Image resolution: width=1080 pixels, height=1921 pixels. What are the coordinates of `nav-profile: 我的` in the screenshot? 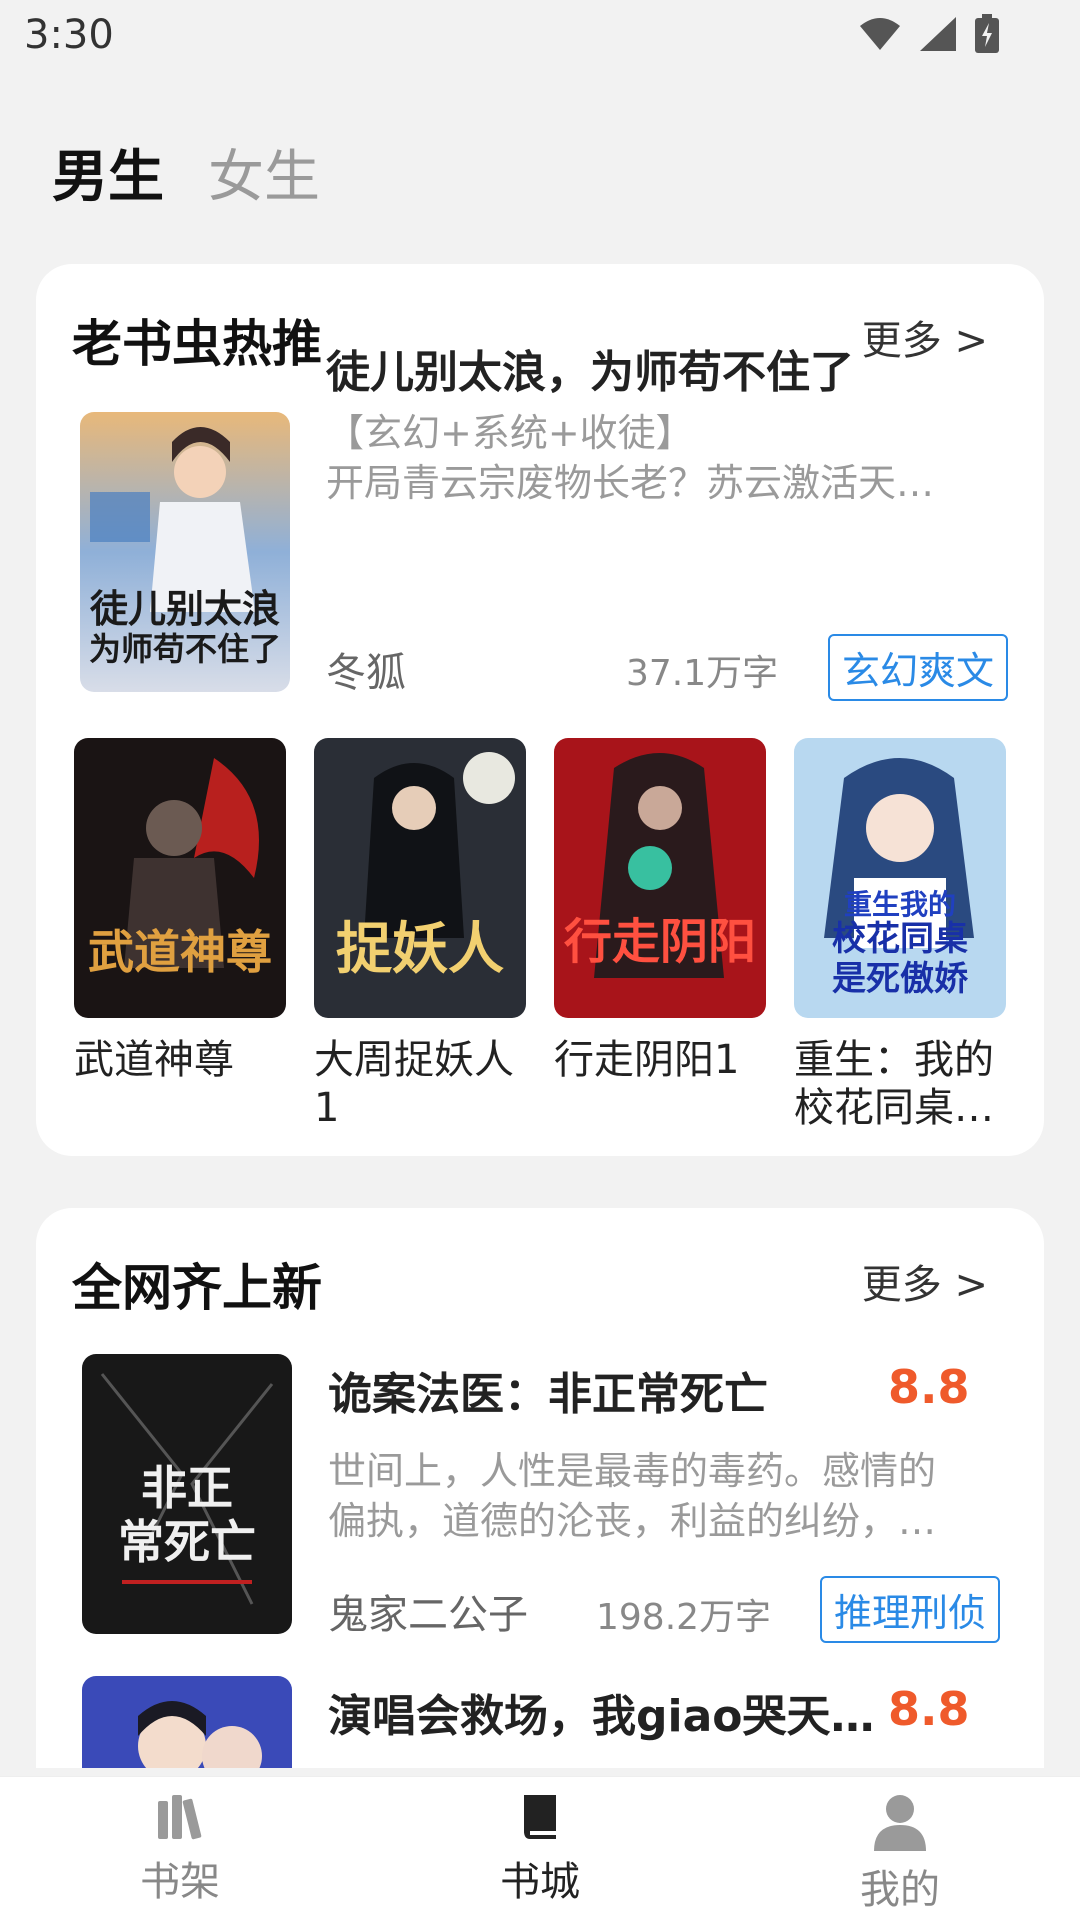 It's located at (900, 1853).